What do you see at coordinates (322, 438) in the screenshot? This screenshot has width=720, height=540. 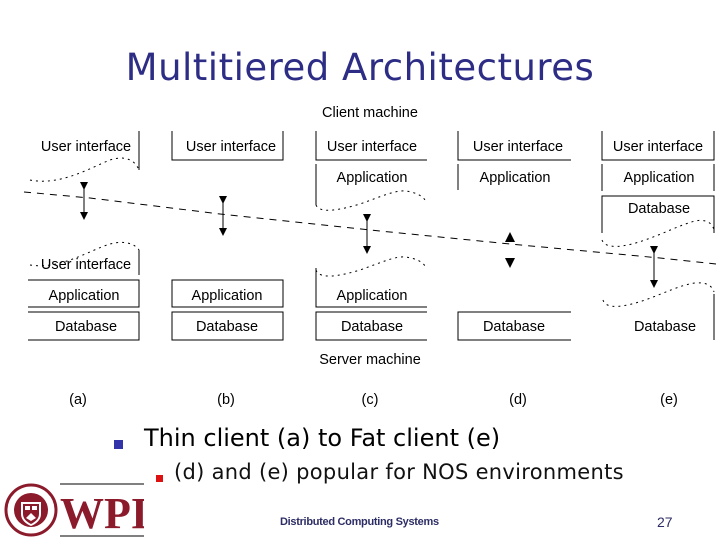 I see `bullet-text-main: Thin client (a) to Fat client (e)` at bounding box center [322, 438].